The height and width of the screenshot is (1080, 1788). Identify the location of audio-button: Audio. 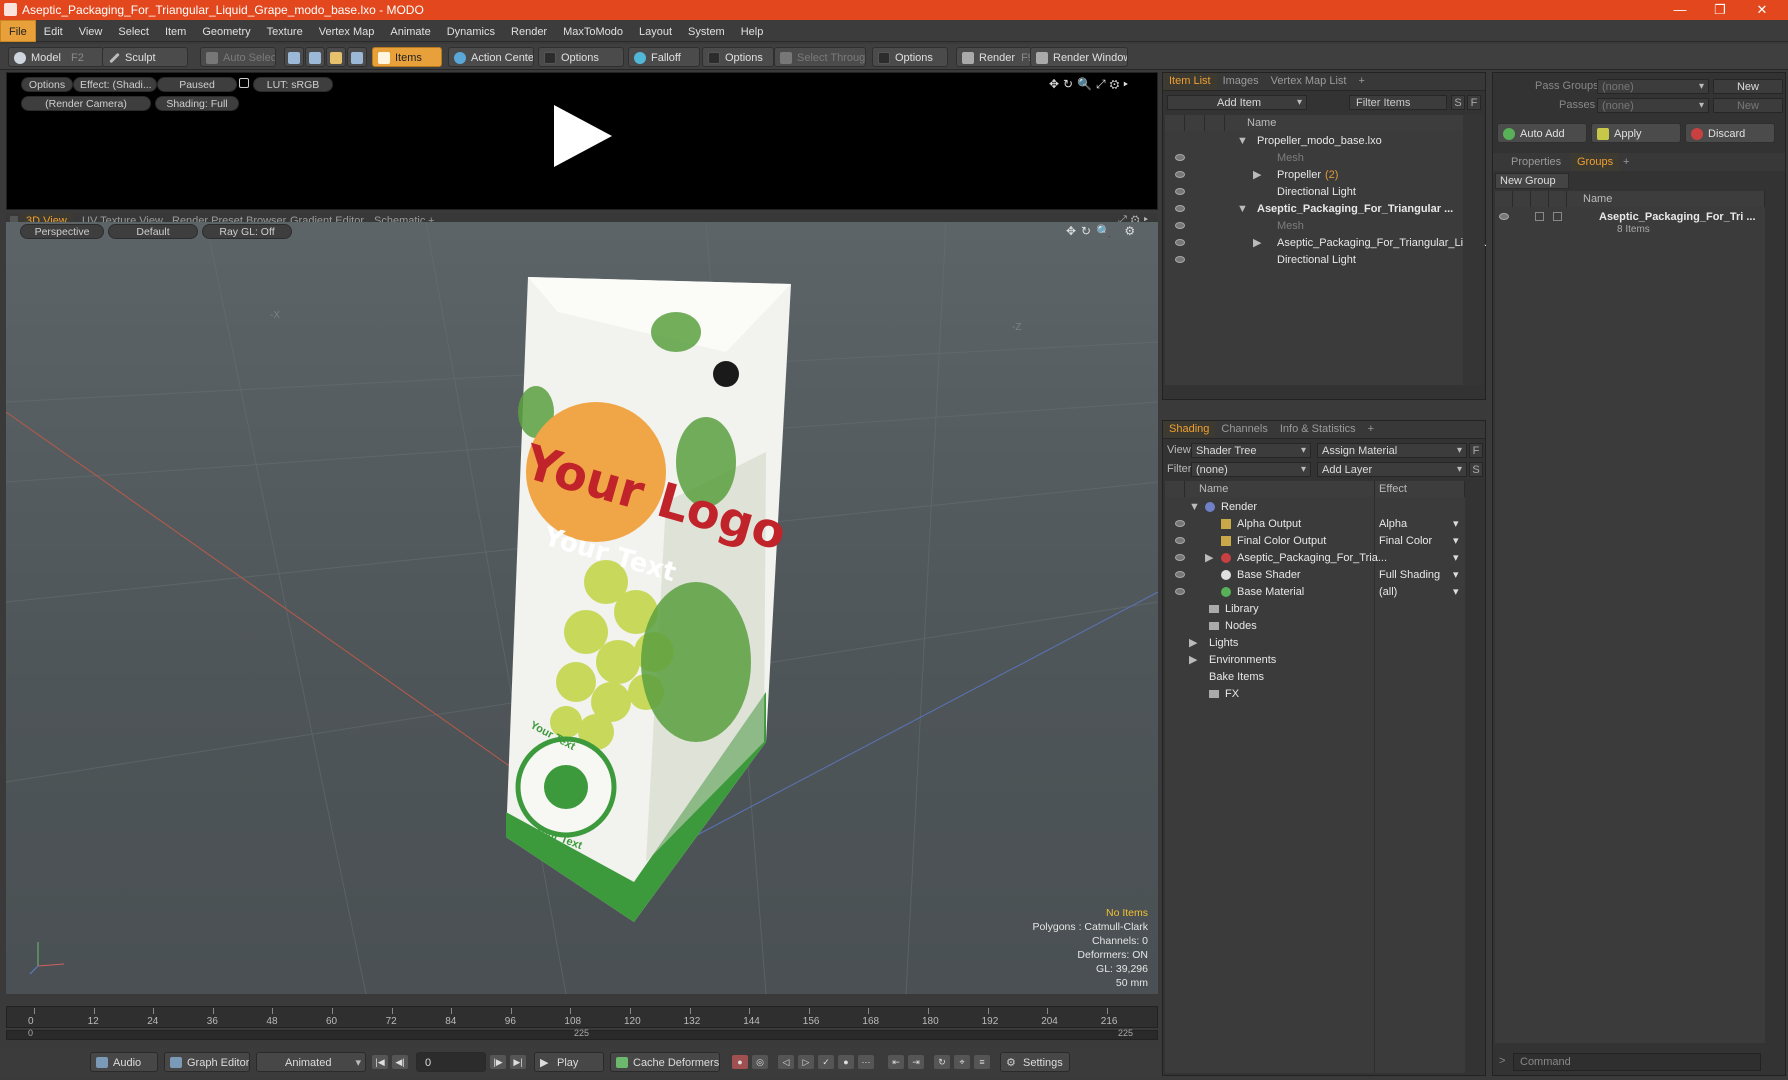
(124, 1062).